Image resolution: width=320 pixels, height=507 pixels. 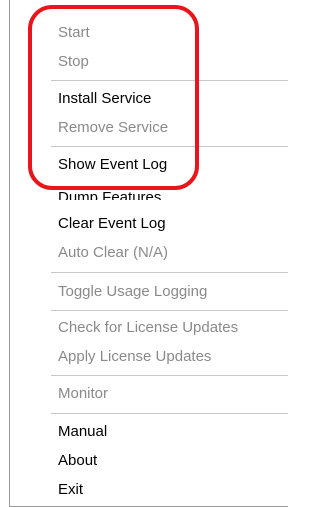 I want to click on menu-item-exit: Exit, so click(x=70, y=490).